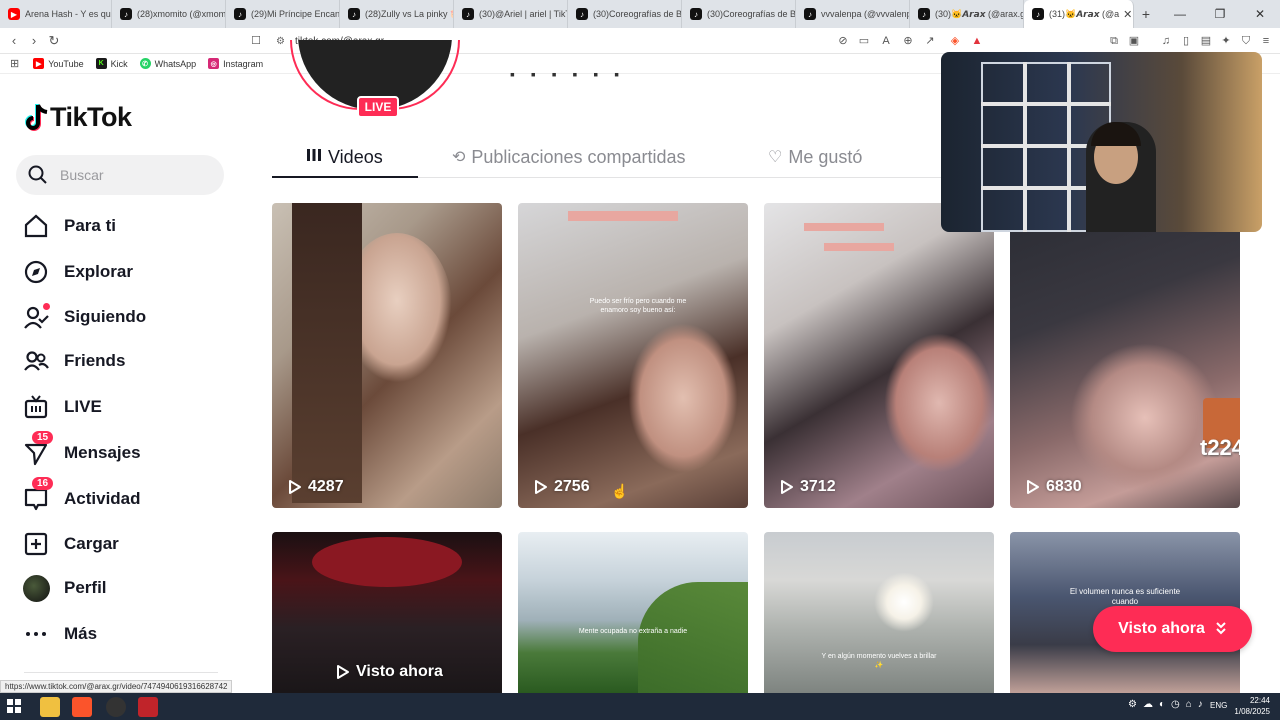 Image resolution: width=1280 pixels, height=720 pixels. What do you see at coordinates (930, 41) in the screenshot?
I see `share-icon: ↗` at bounding box center [930, 41].